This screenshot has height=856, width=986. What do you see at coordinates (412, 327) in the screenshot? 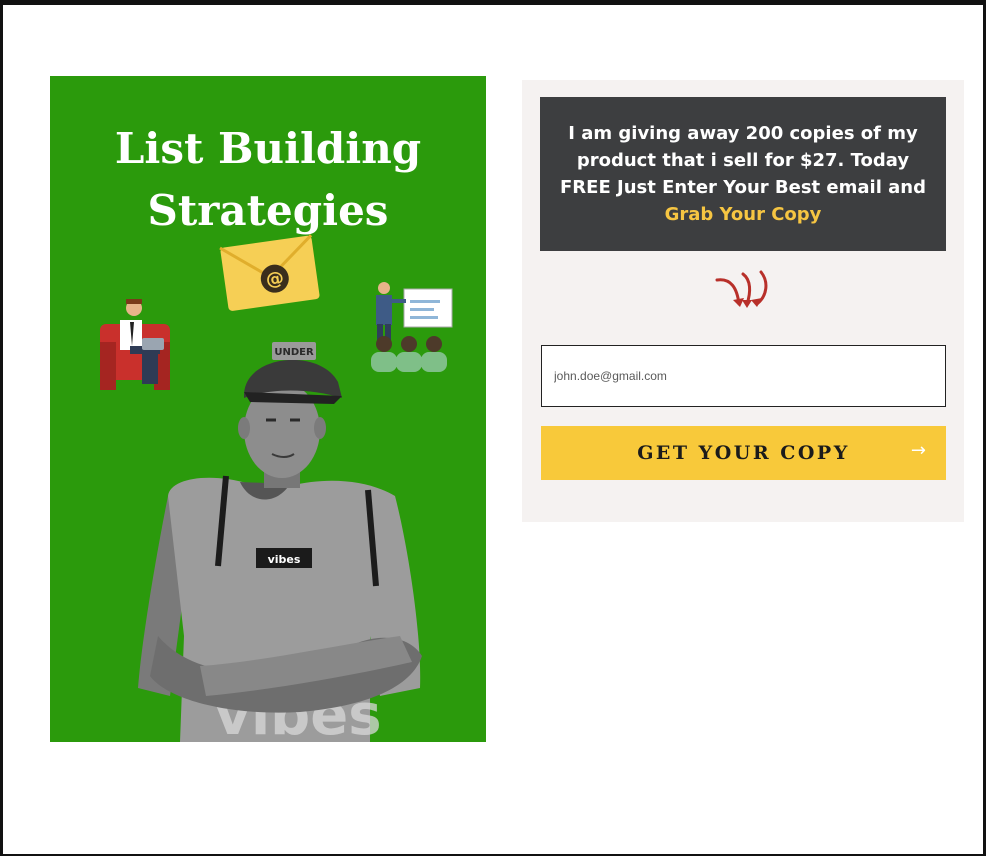
I see `presentation-icon` at bounding box center [412, 327].